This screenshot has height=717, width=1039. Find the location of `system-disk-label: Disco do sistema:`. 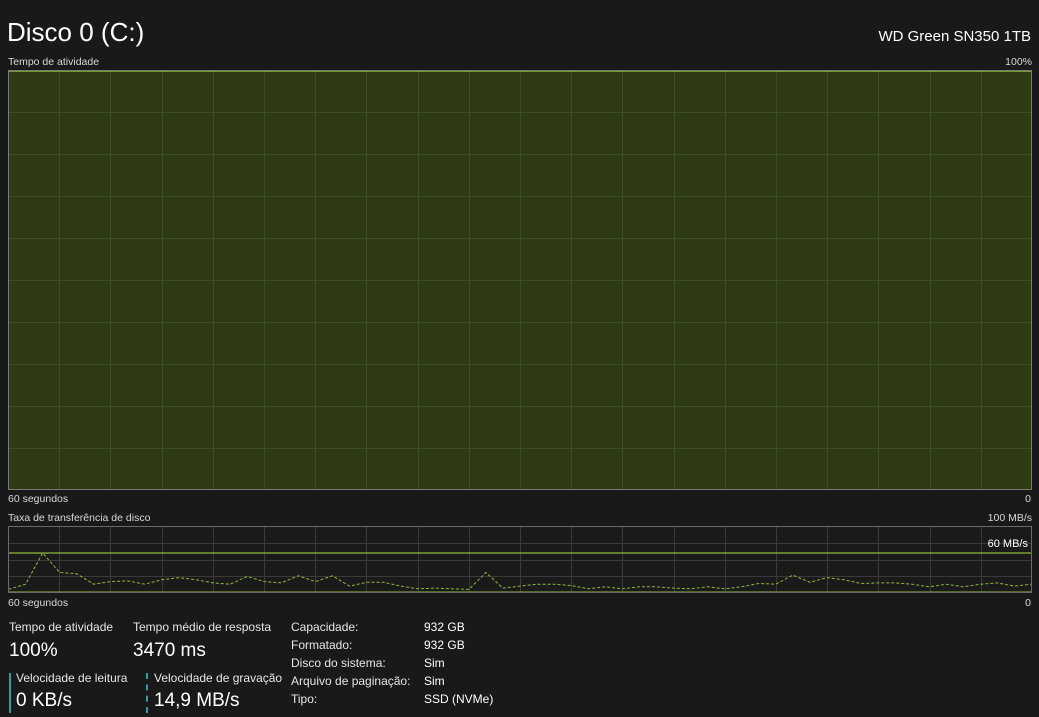

system-disk-label: Disco do sistema: is located at coordinates (338, 663).